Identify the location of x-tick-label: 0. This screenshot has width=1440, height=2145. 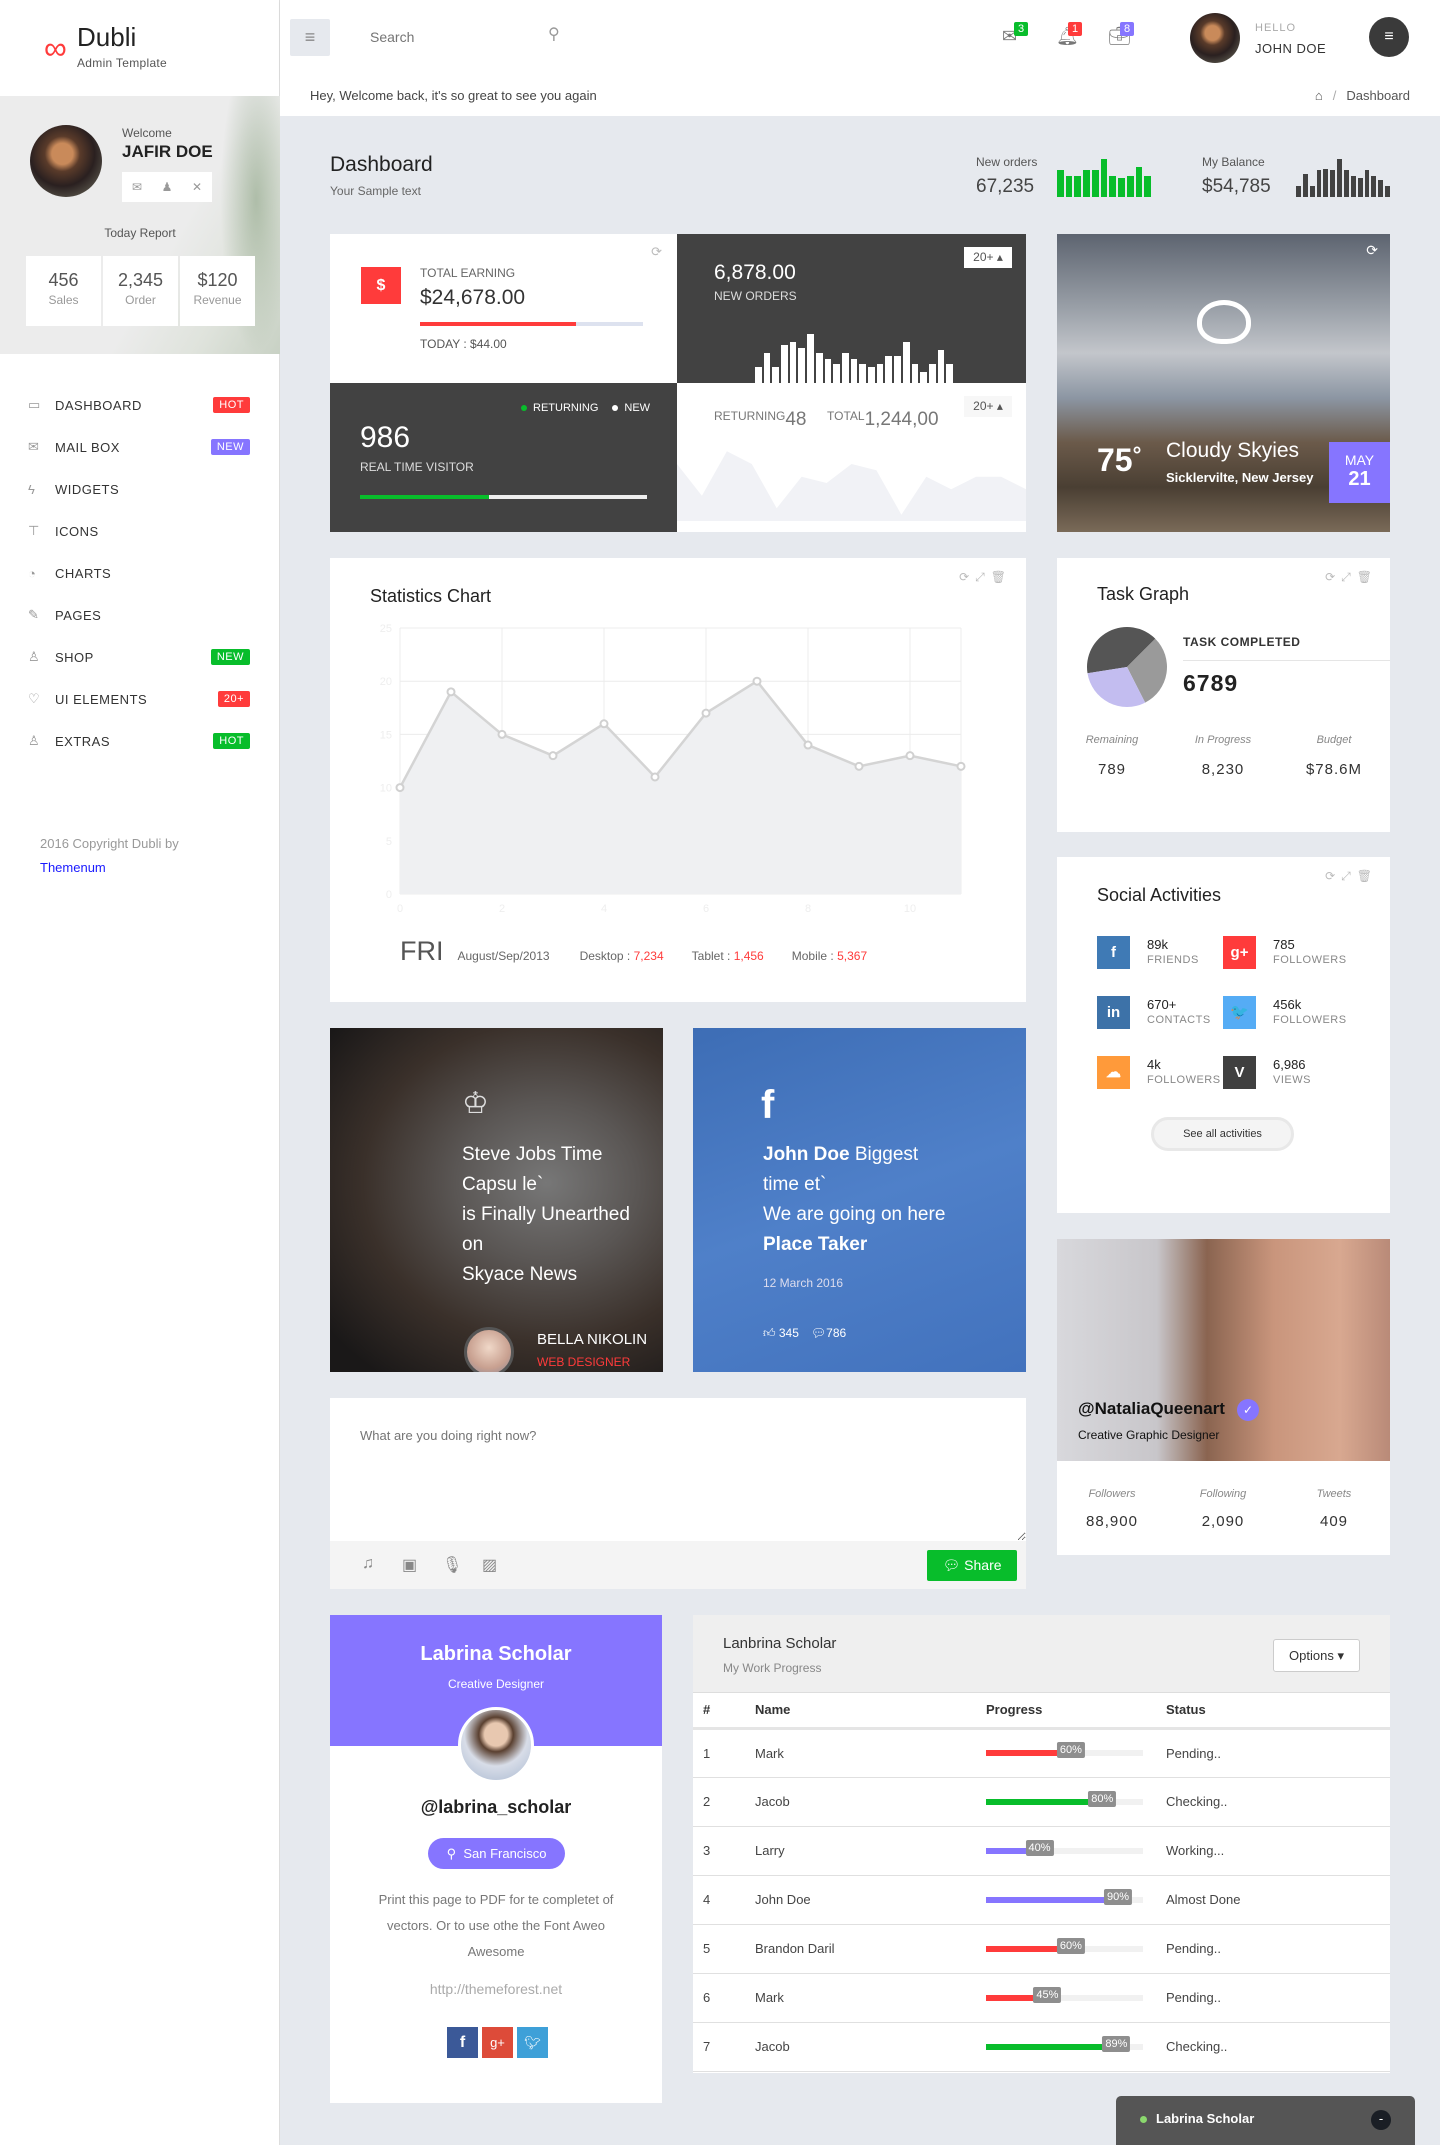
(400, 909).